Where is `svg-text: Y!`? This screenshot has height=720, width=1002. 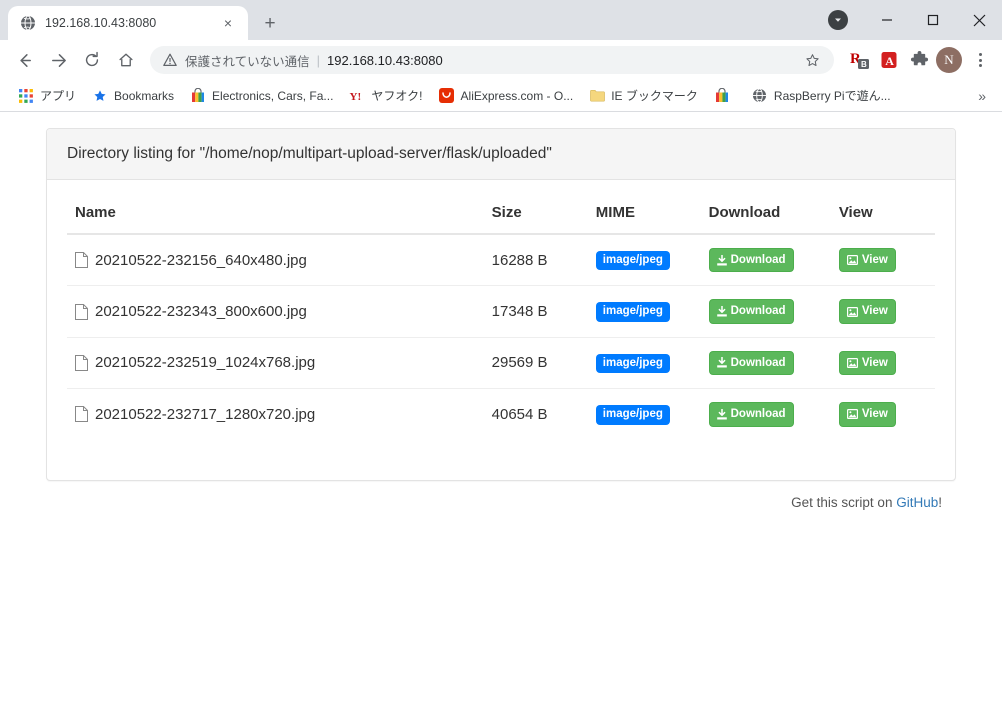
svg-text: Y! is located at coordinates (356, 97).